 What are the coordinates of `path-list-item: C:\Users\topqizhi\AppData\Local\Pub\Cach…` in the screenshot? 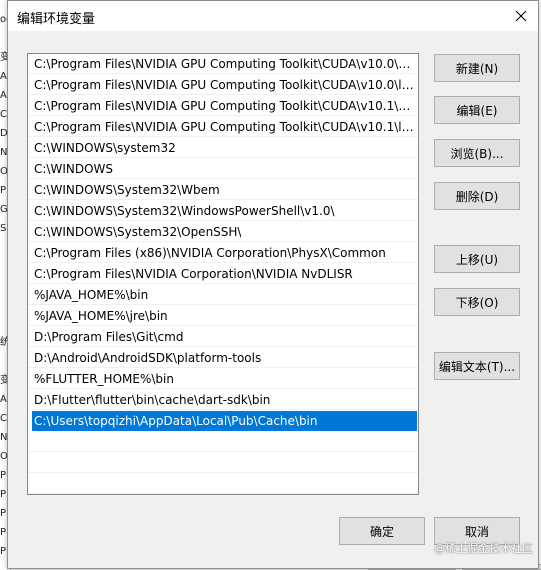 It's located at (224, 421).